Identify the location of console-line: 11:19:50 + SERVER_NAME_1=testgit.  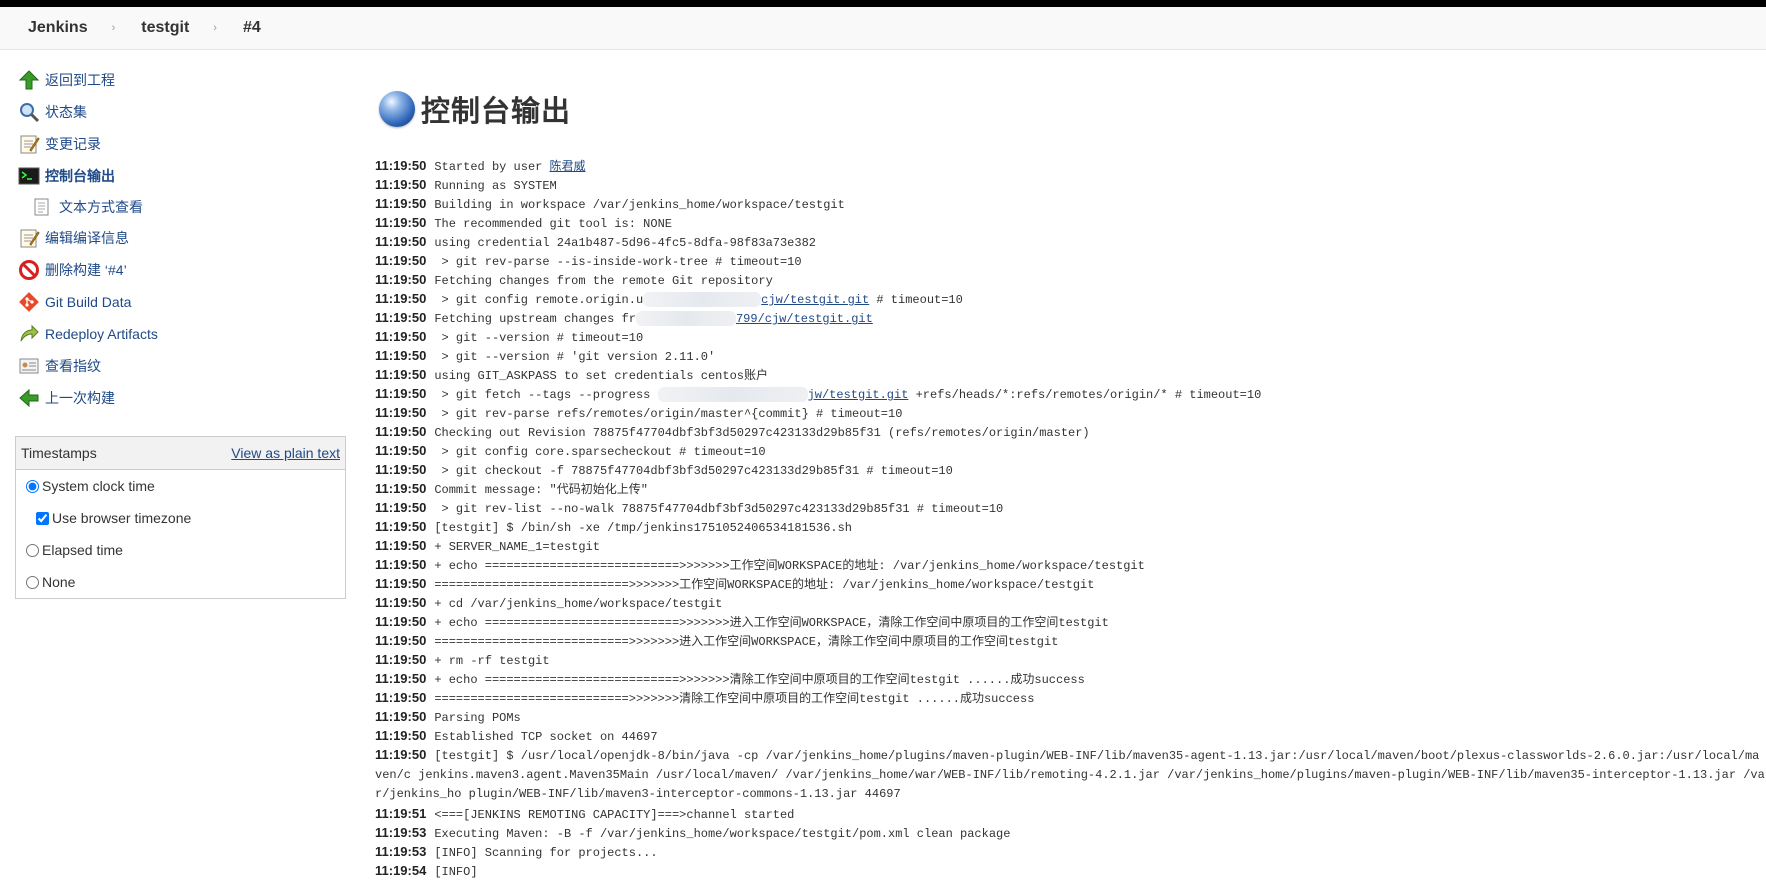
(1070, 545).